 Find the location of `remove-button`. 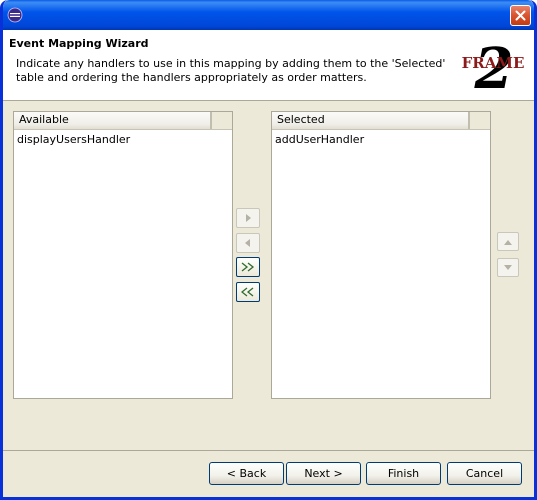

remove-button is located at coordinates (248, 243).